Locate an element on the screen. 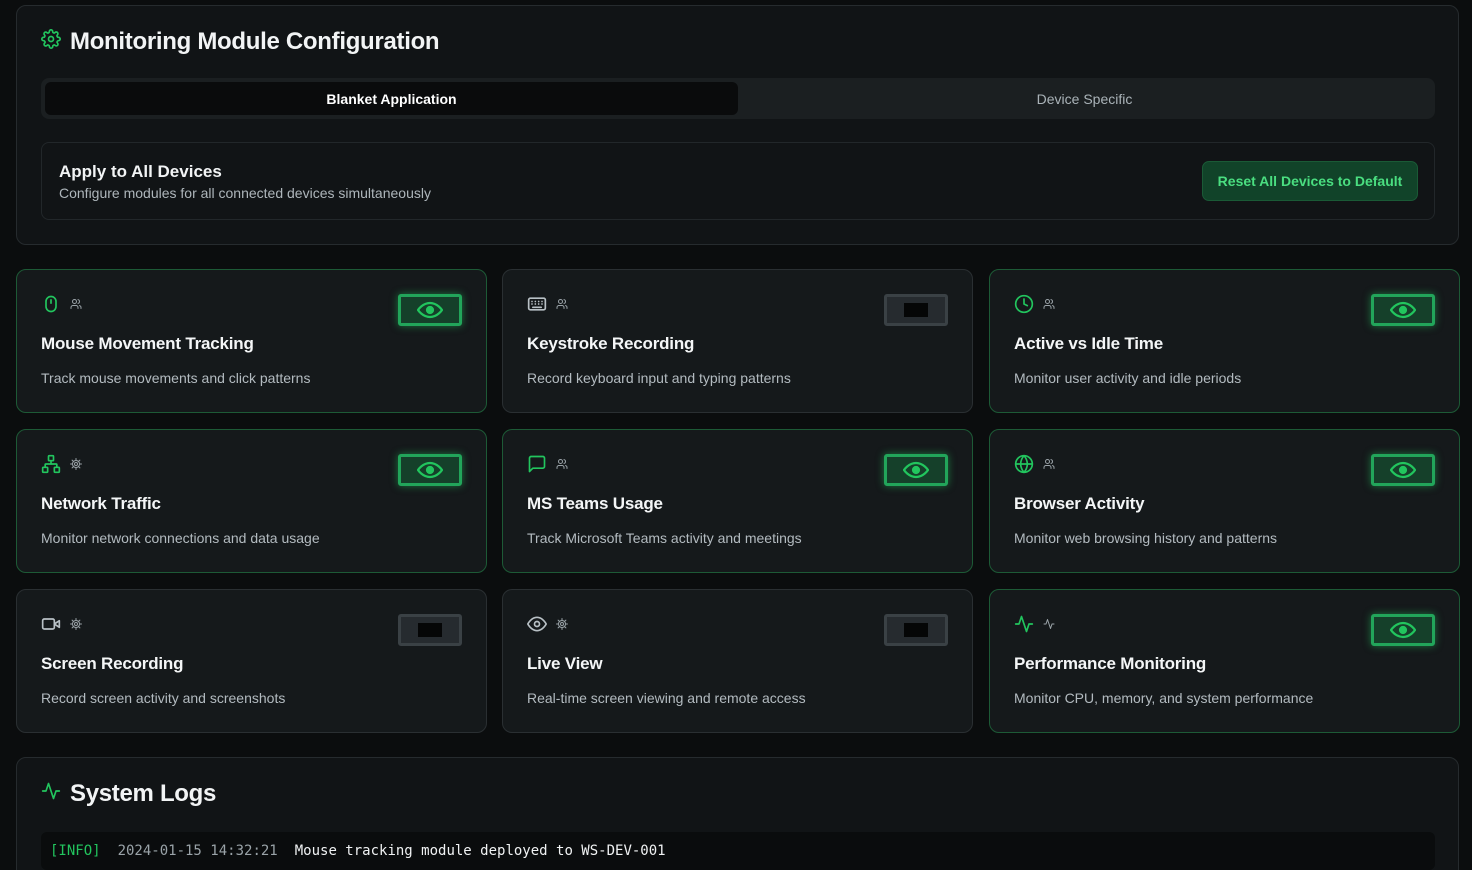 The width and height of the screenshot is (1472, 870). module-title: Browser Activity is located at coordinates (1079, 503).